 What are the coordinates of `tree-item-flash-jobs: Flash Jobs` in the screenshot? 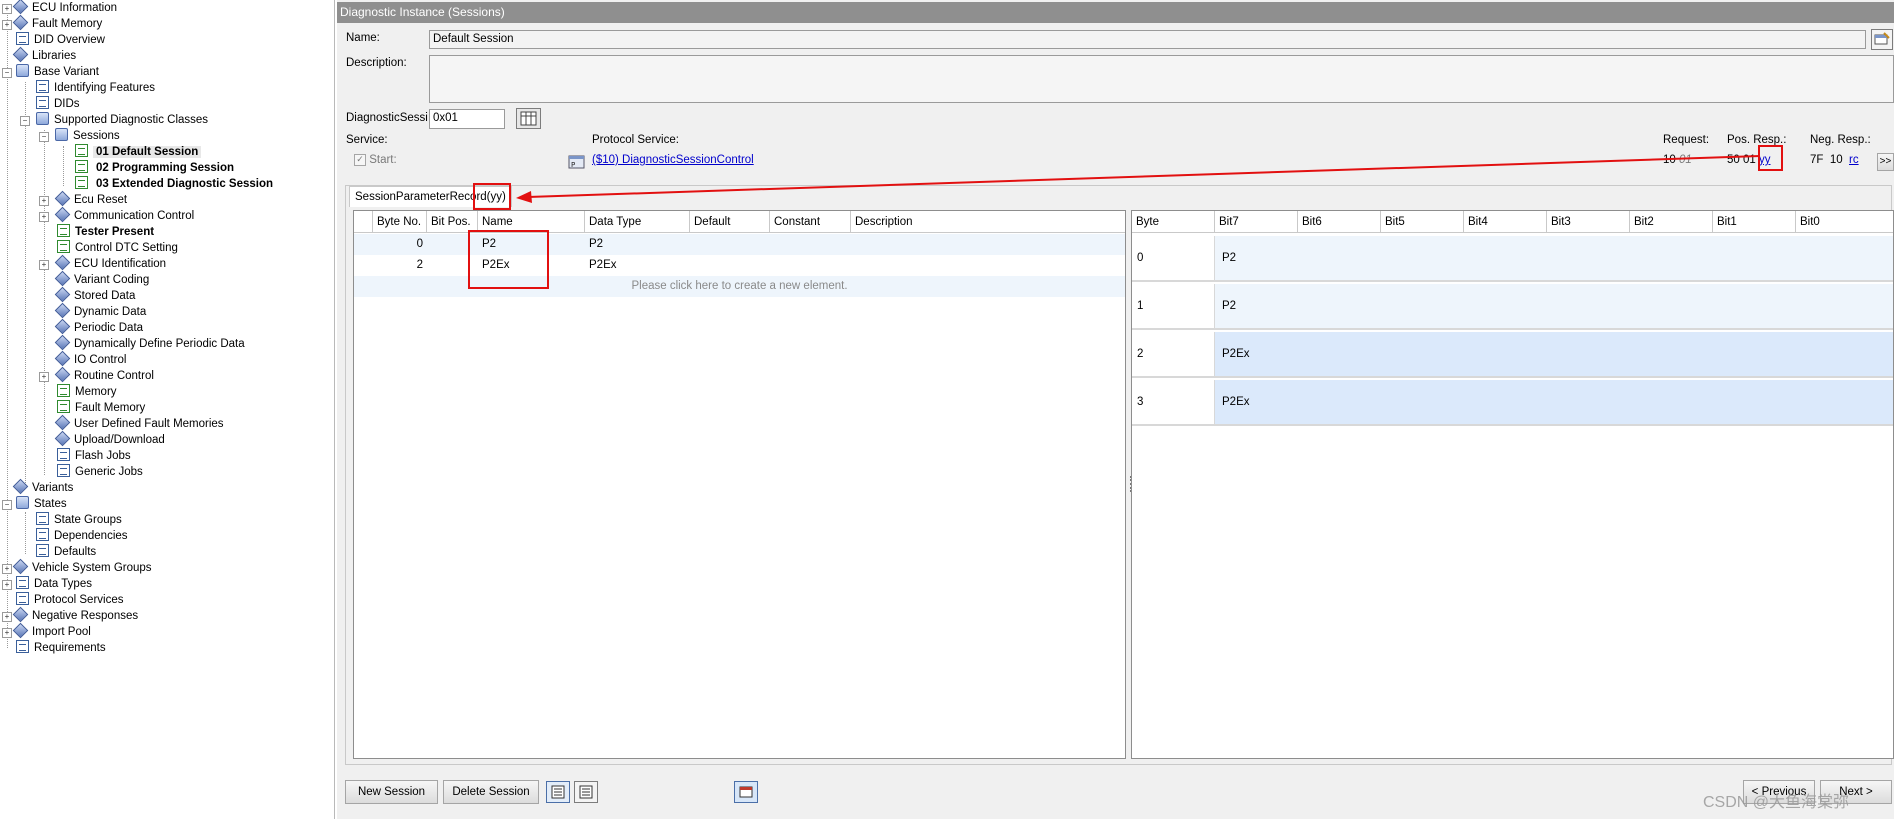 It's located at (94, 456).